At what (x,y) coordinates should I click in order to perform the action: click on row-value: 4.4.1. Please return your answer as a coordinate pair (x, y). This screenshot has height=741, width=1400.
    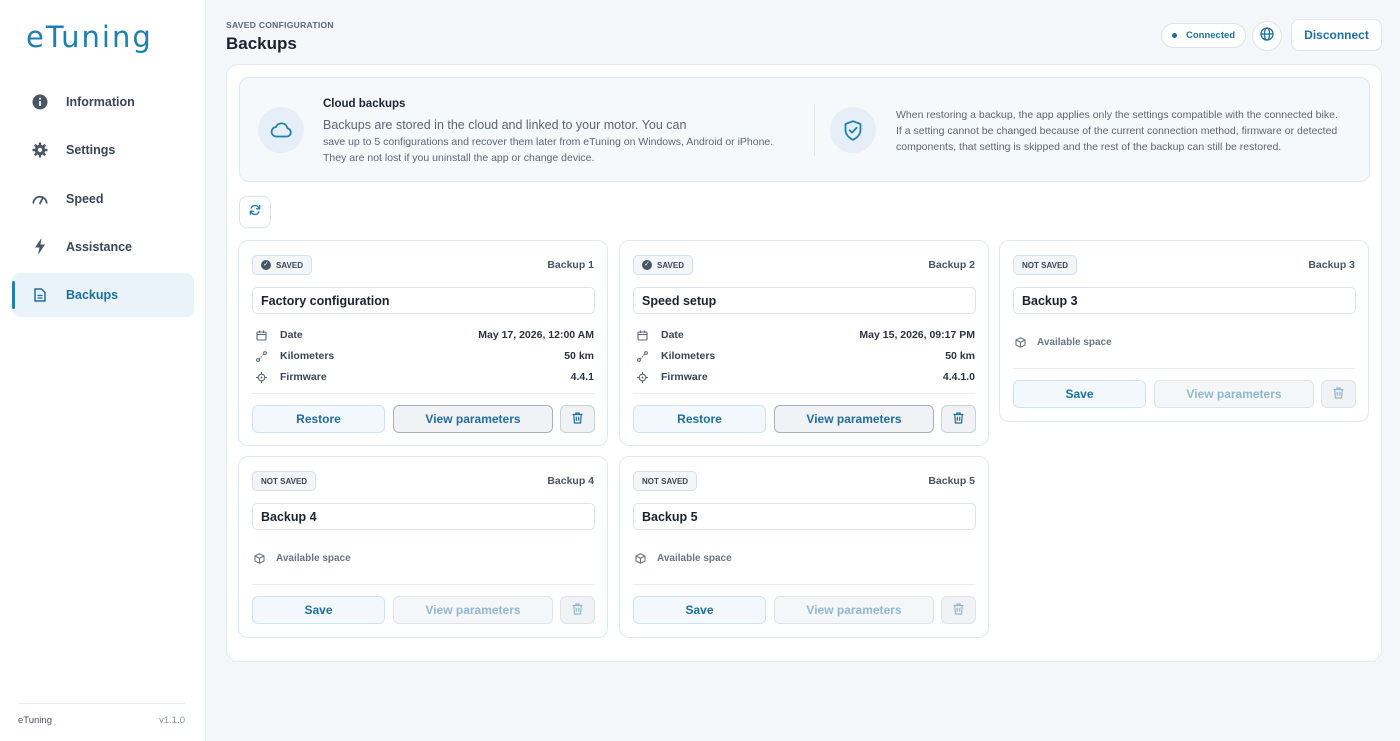
    Looking at the image, I should click on (582, 377).